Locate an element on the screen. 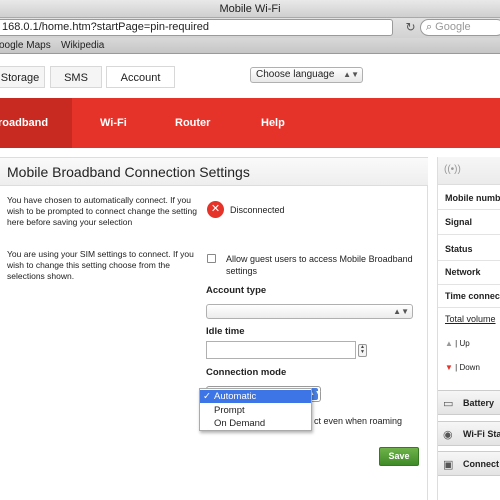 This screenshot has height=500, width=500. nav-router: Router is located at coordinates (192, 123).